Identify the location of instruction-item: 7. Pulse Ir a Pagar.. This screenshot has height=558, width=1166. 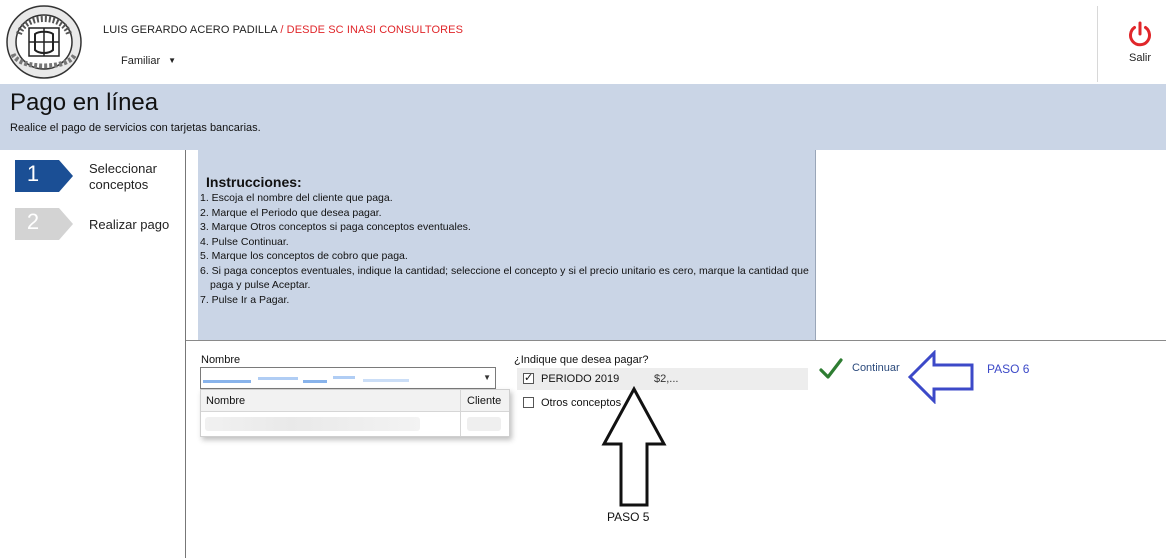
(245, 299).